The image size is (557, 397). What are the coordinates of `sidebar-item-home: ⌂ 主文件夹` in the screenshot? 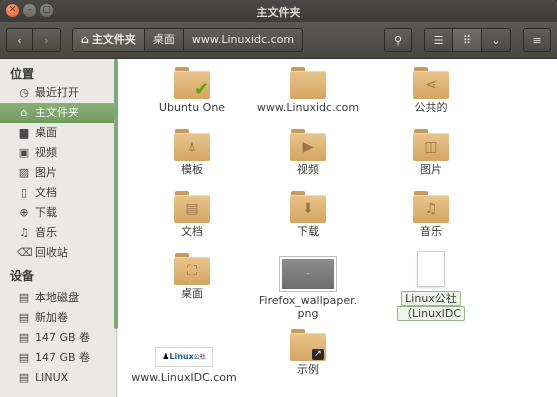 It's located at (58, 113).